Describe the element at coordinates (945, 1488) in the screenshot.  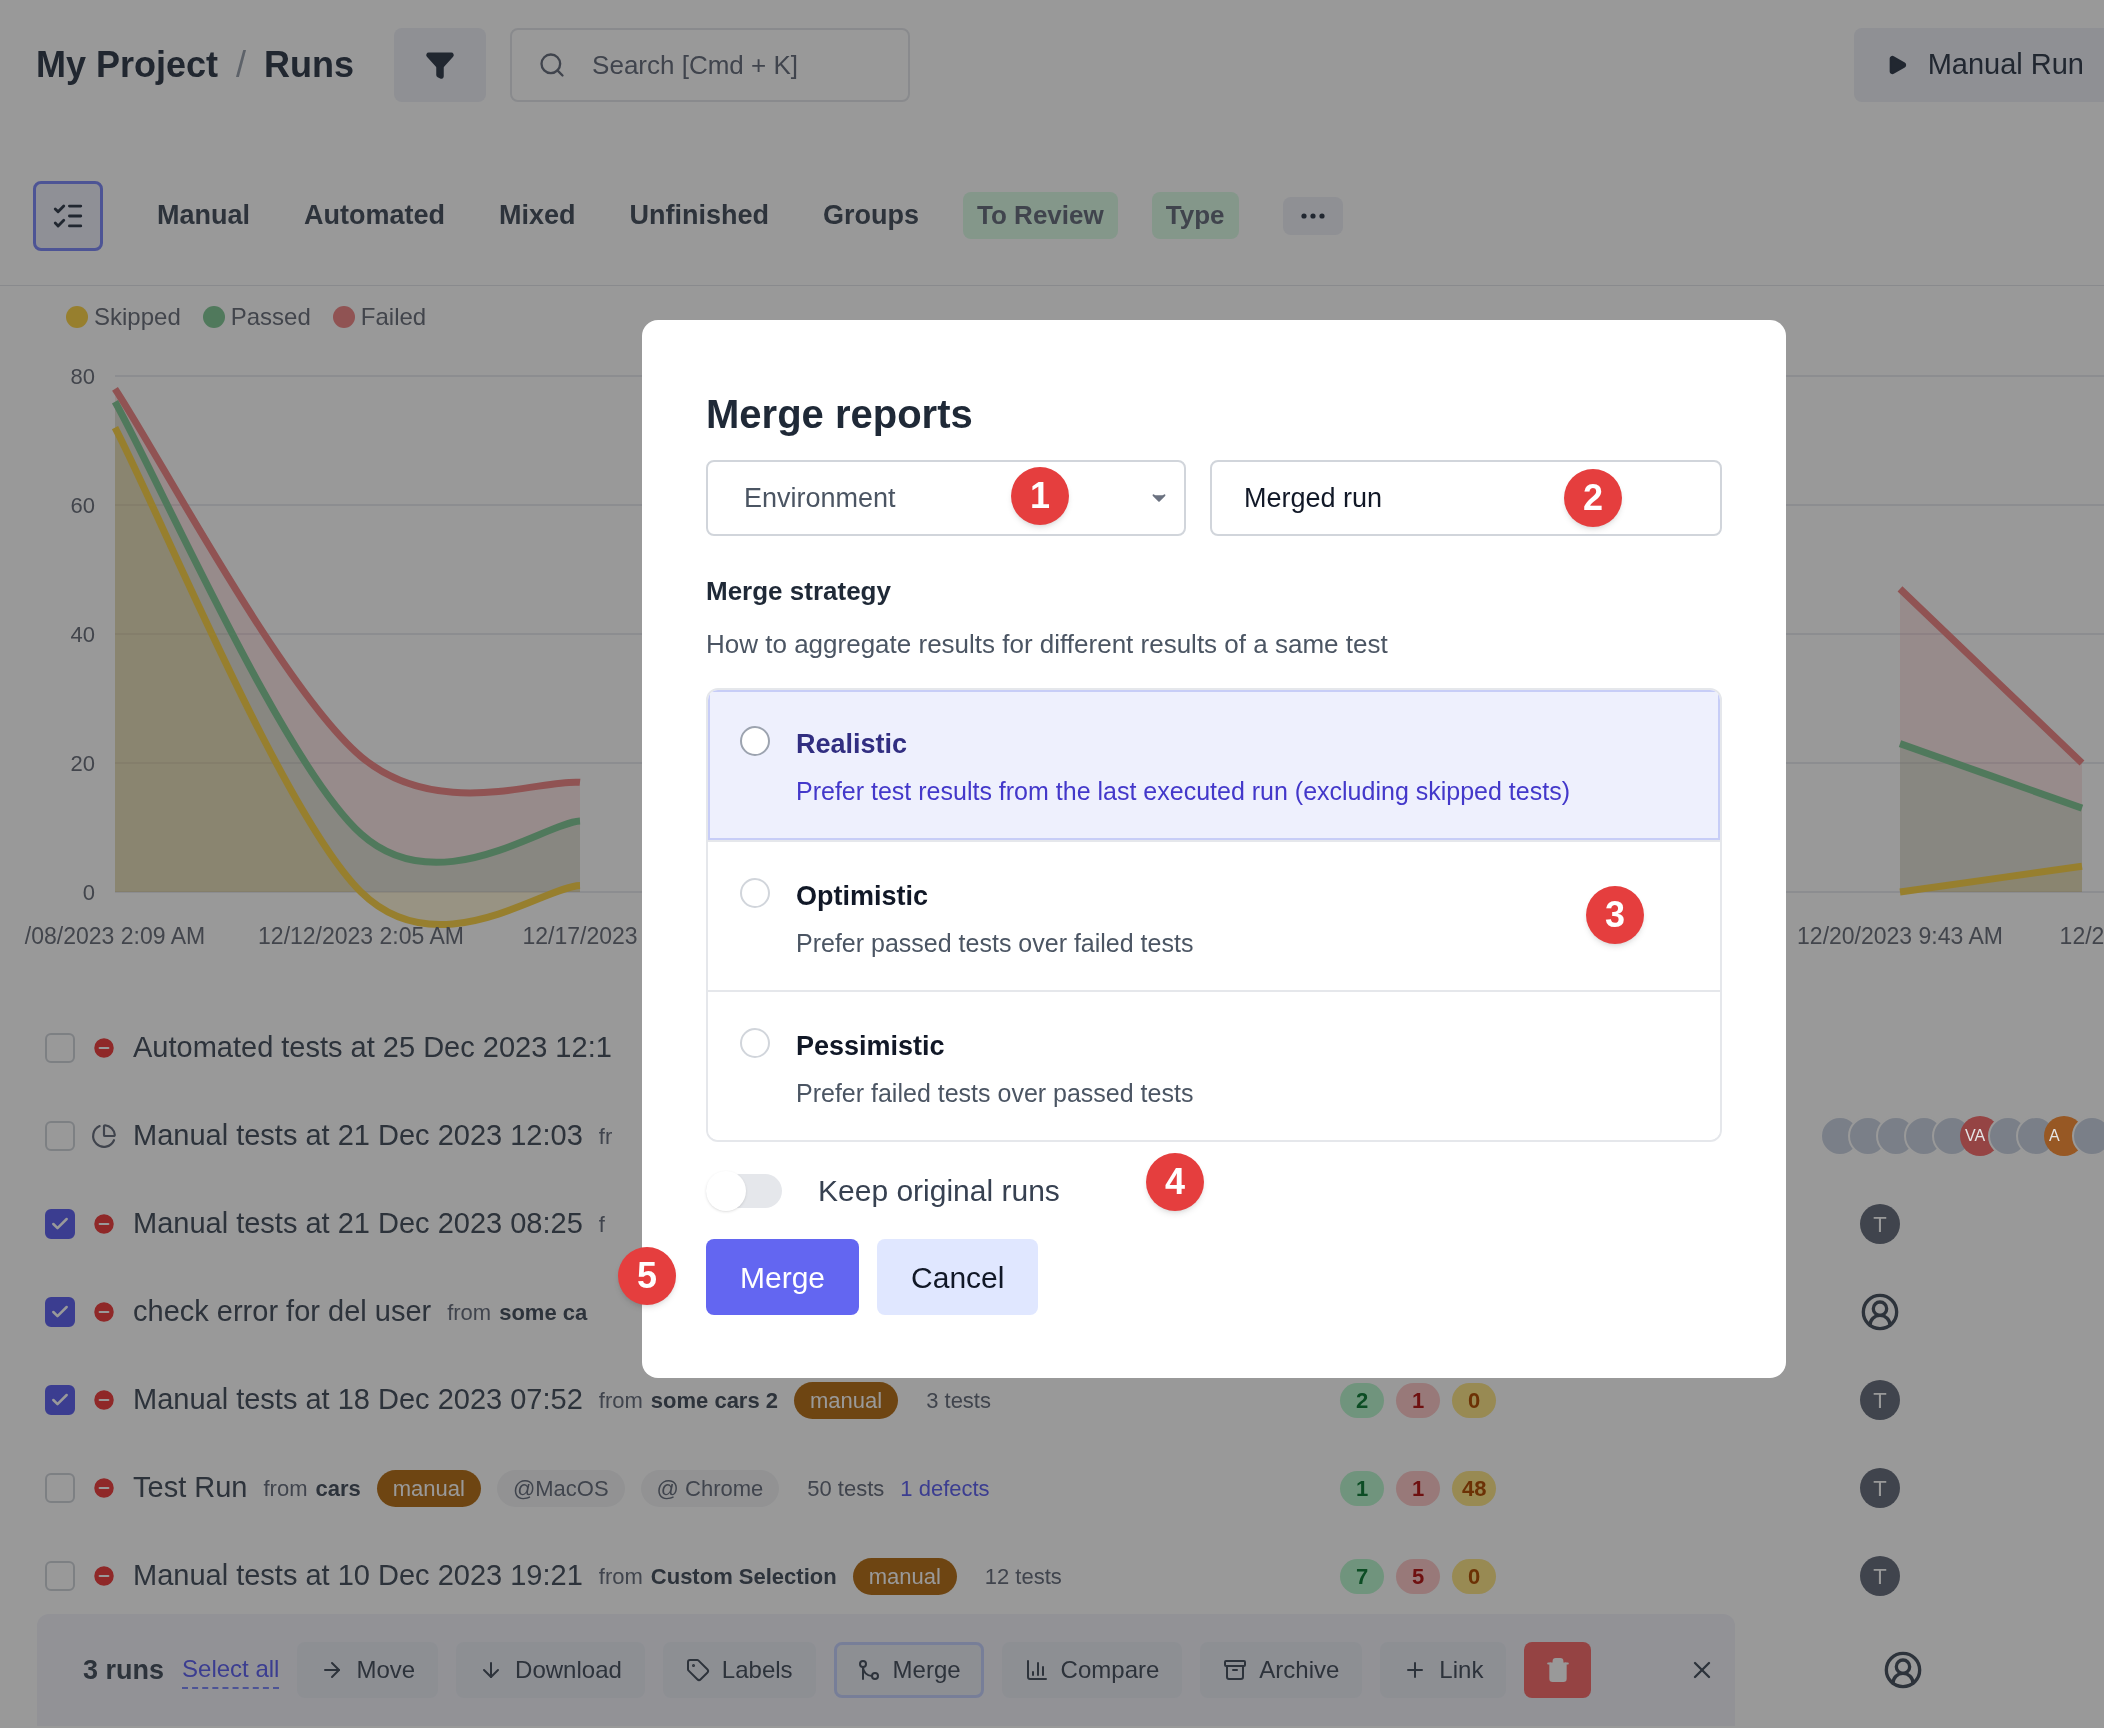
I see `defects-link: 1 defects` at that location.